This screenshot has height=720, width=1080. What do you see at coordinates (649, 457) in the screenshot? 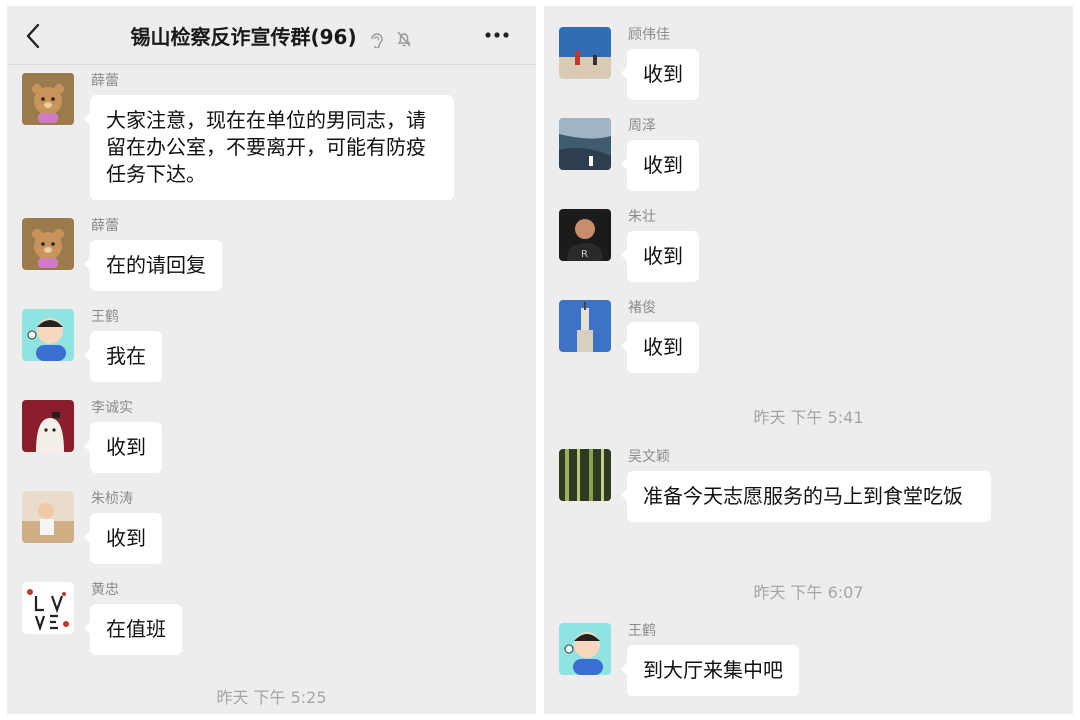
I see `sender-name: 吴文颖` at bounding box center [649, 457].